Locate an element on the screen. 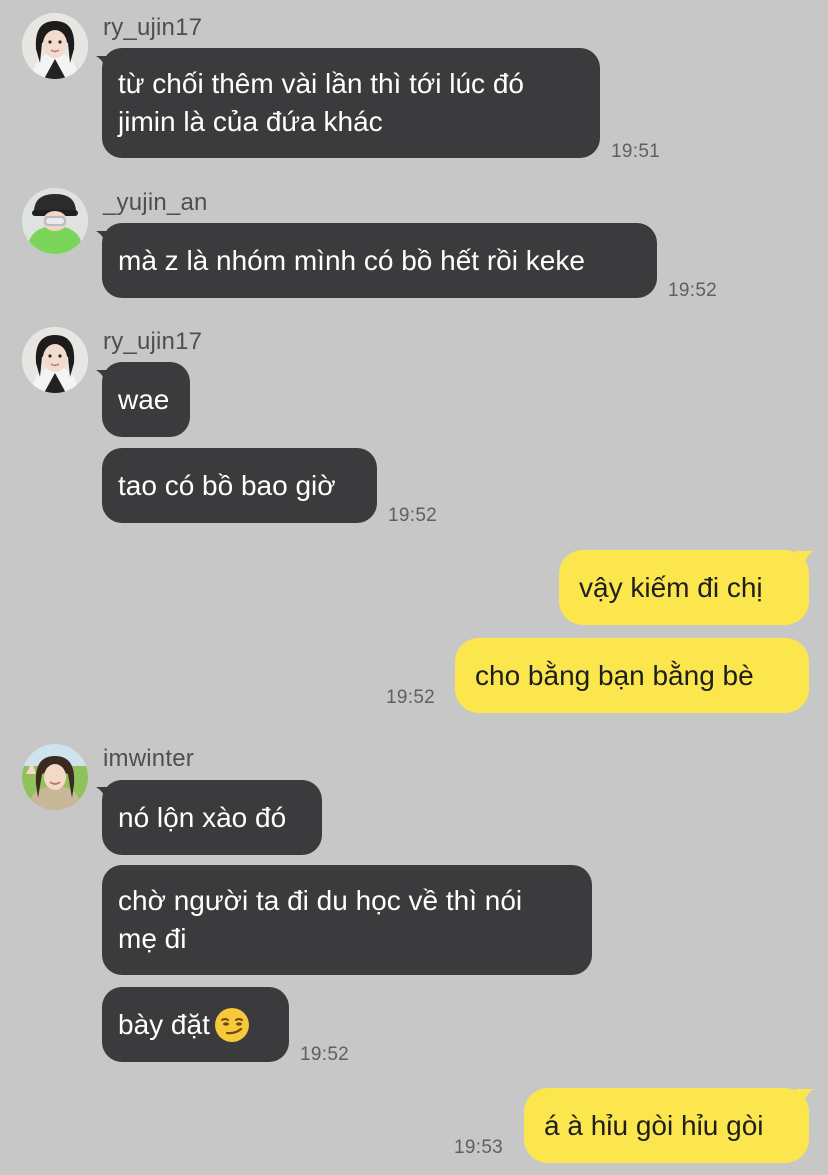  message-text: nó lộn xào đó is located at coordinates (202, 817).